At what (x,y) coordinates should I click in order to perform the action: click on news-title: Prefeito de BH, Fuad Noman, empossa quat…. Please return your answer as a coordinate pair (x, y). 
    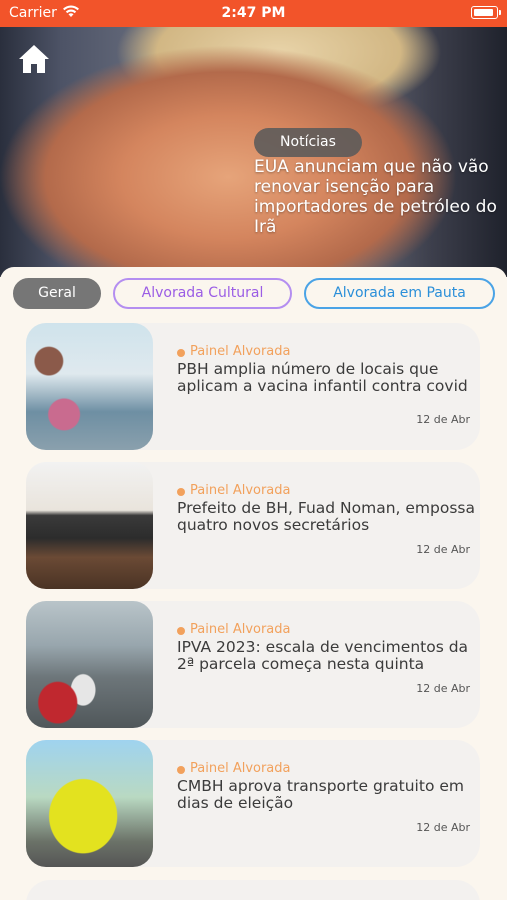
    Looking at the image, I should click on (326, 516).